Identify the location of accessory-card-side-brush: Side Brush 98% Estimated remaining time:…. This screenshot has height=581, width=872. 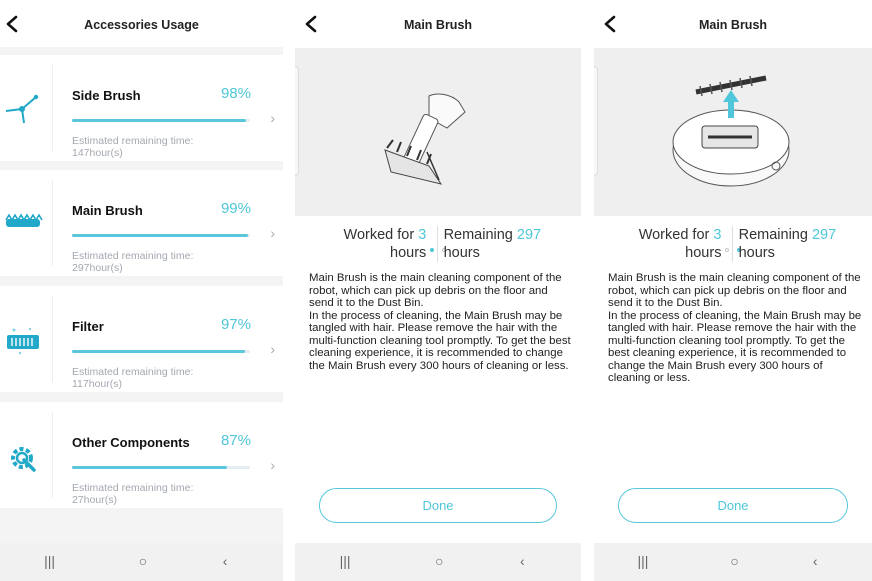
(141, 108).